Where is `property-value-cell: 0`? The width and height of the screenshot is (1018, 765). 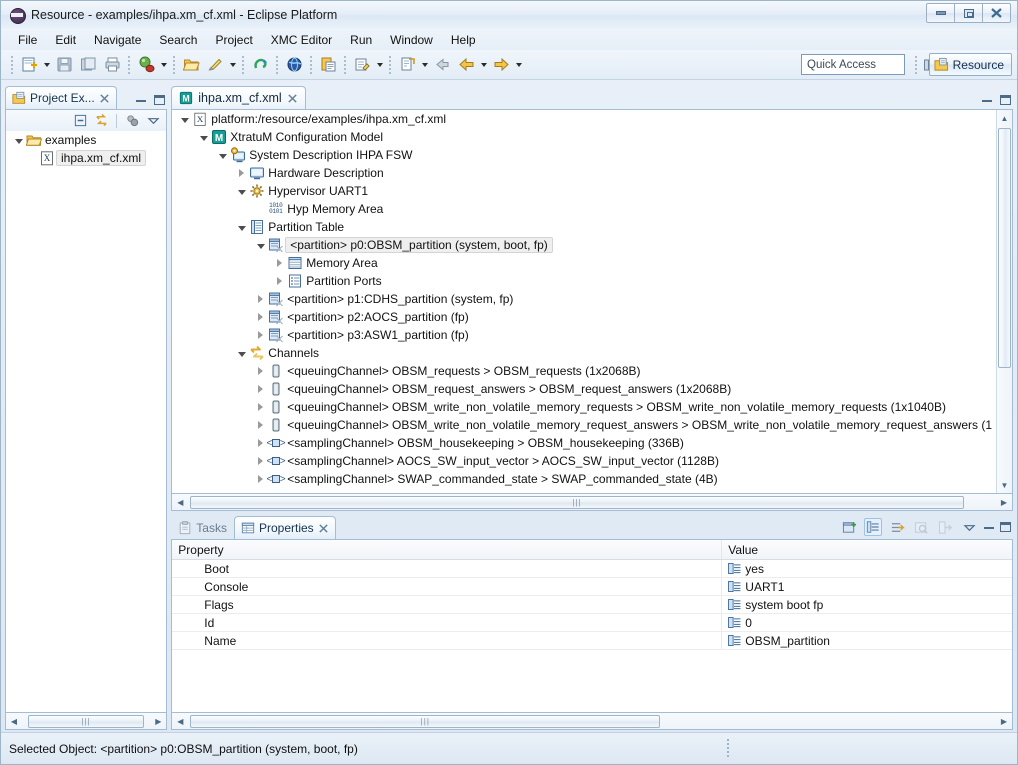
property-value-cell: 0 is located at coordinates (867, 622).